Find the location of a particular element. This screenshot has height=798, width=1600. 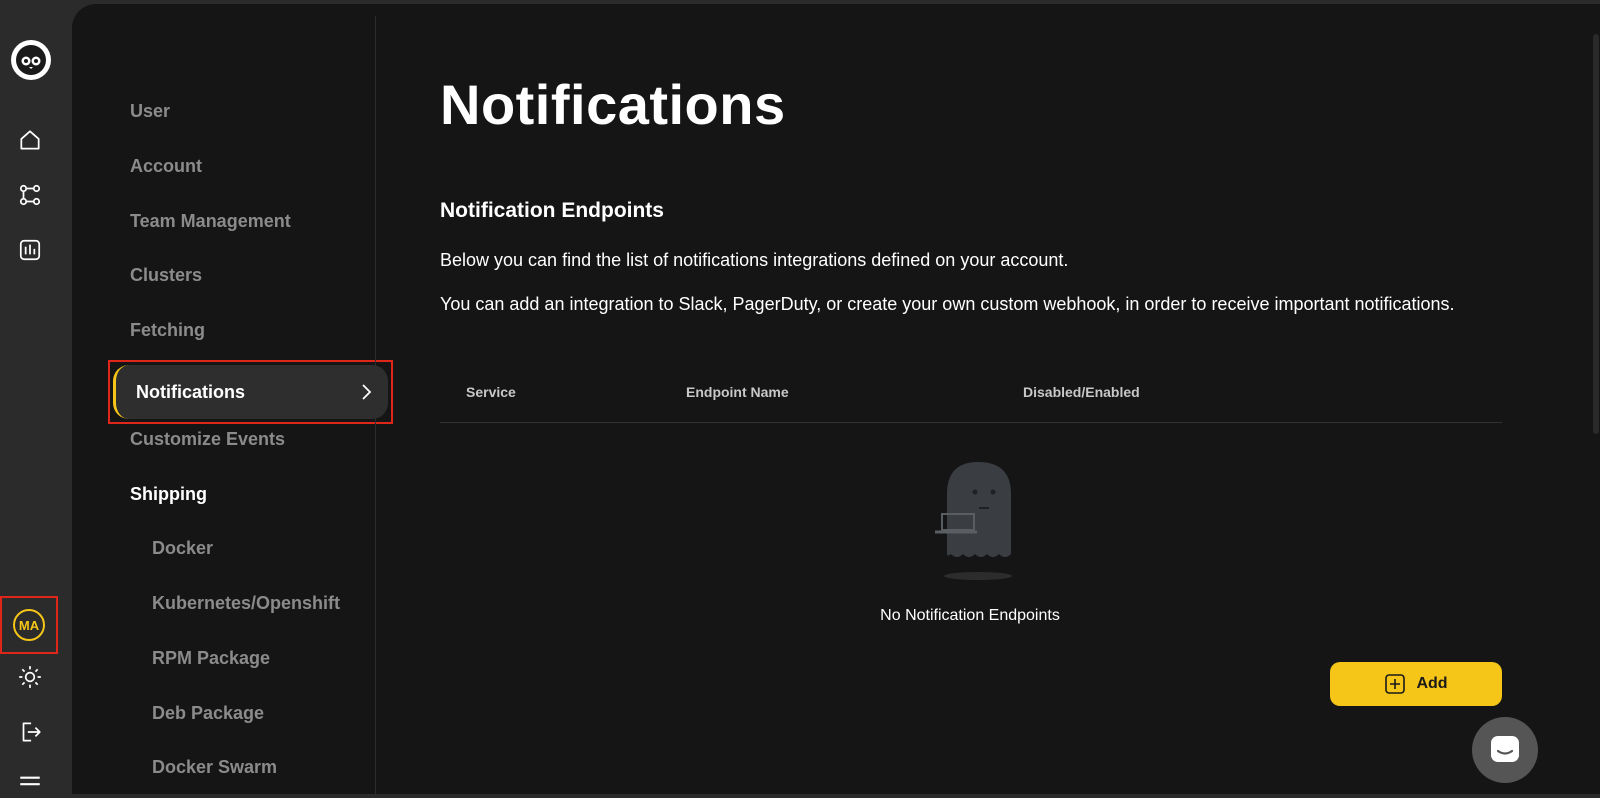

nav-item-fetching: Fetching is located at coordinates (167, 330).